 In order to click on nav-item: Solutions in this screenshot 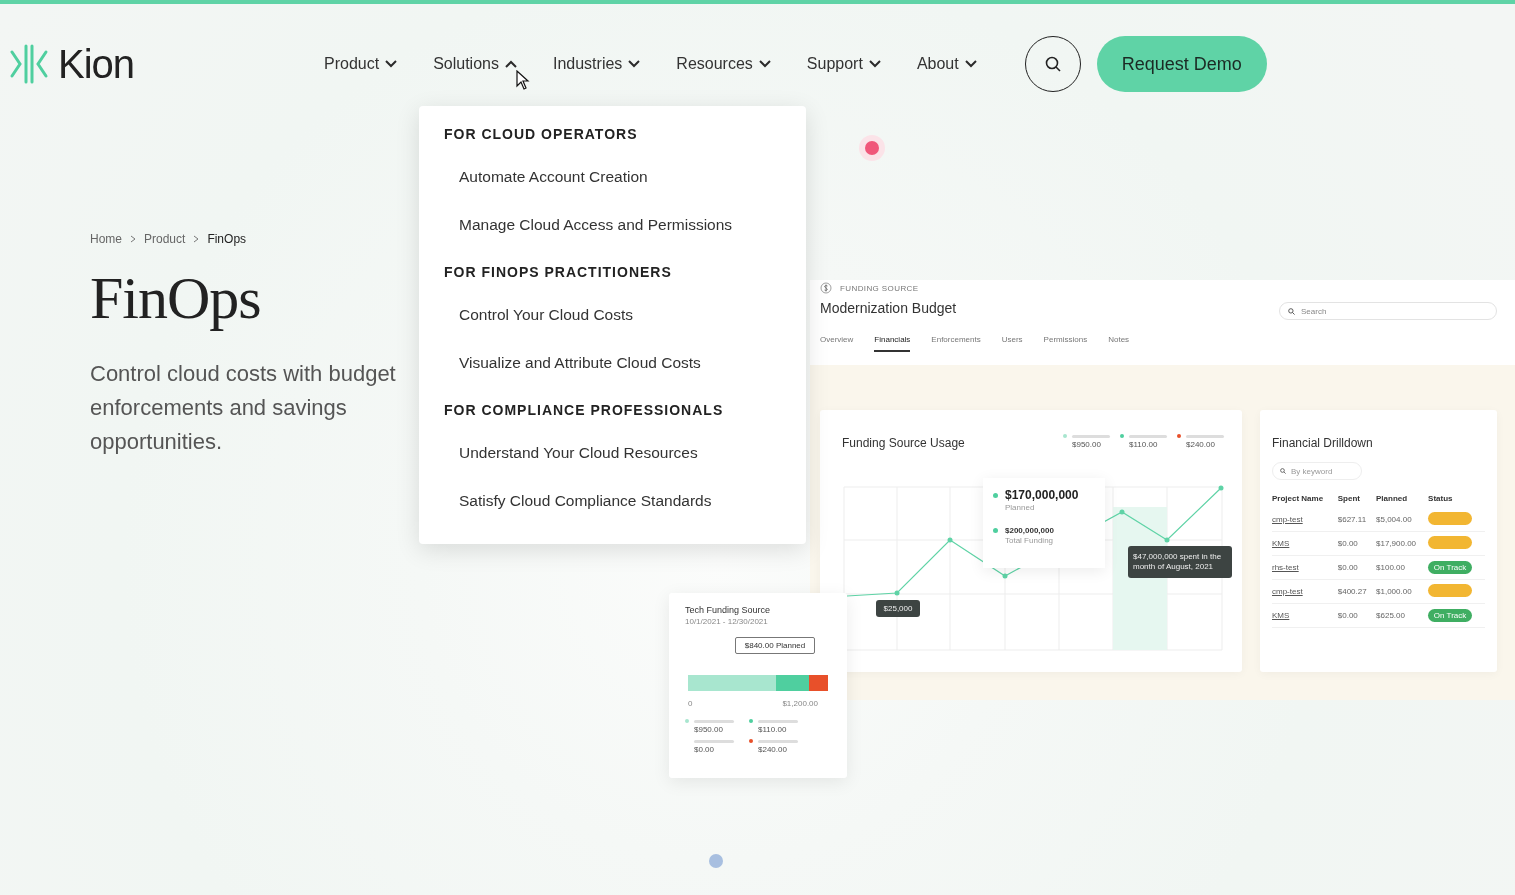, I will do `click(475, 64)`.